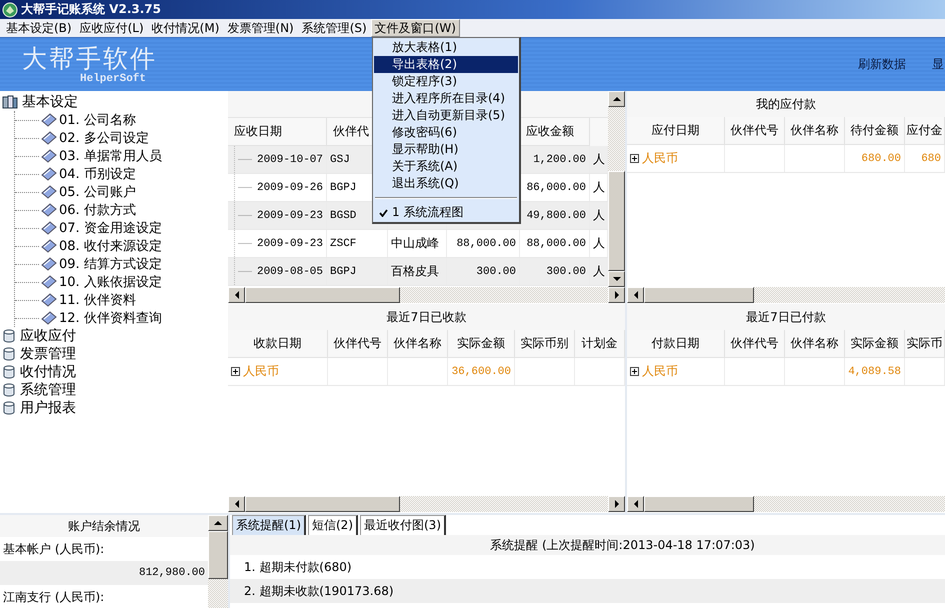 The width and height of the screenshot is (945, 608). I want to click on menu-item: 收付情况(M), so click(186, 28).